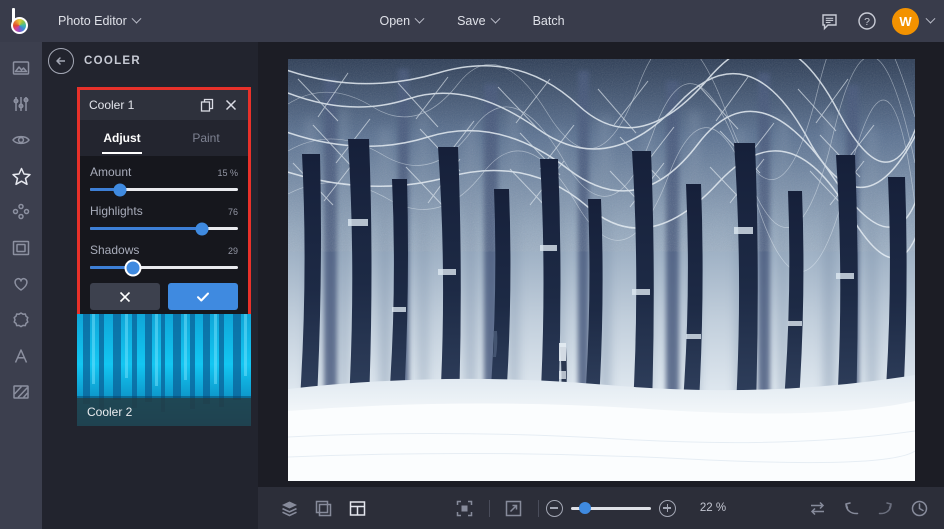  I want to click on rail-item-favorites, so click(21, 284).